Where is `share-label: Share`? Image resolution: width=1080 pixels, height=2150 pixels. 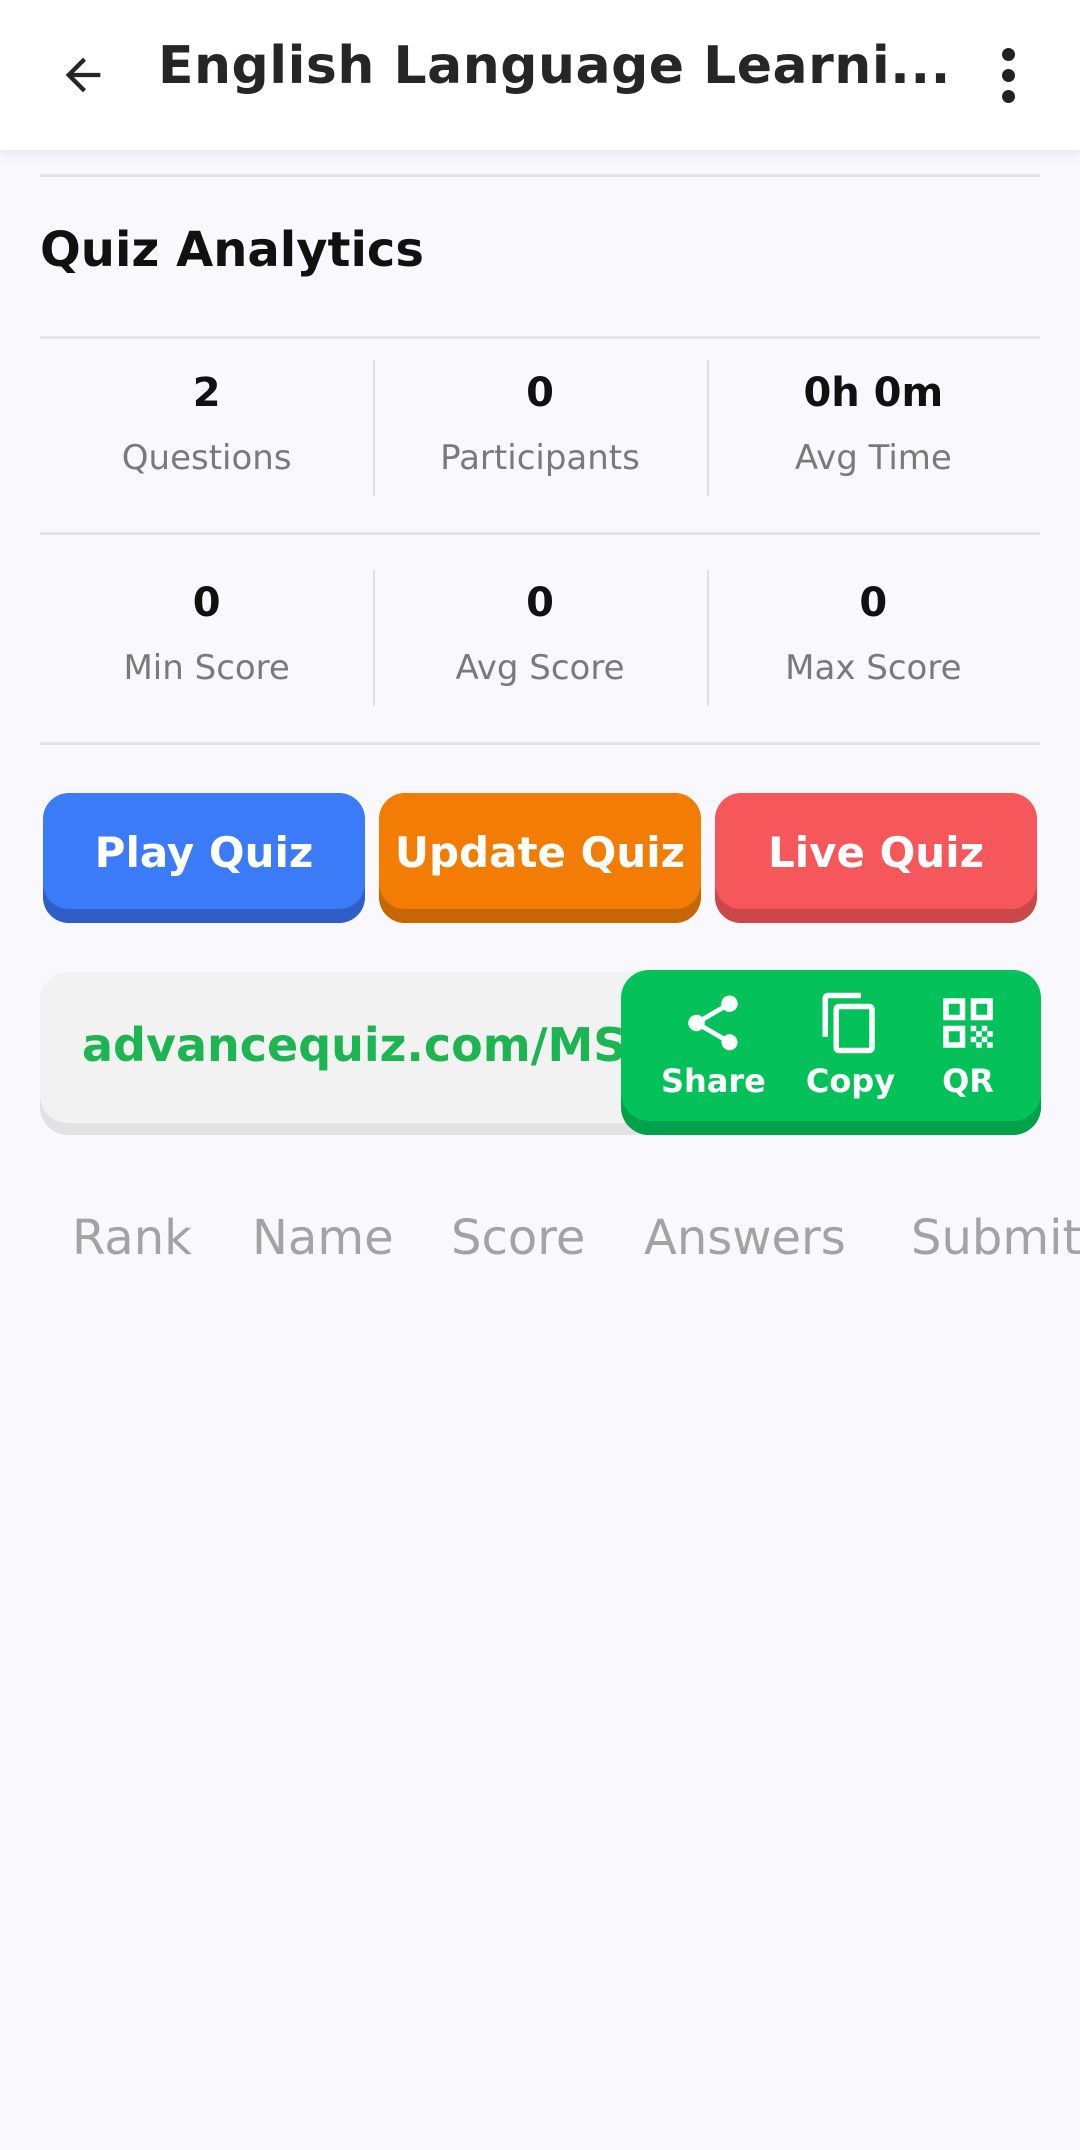
share-label: Share is located at coordinates (713, 1081).